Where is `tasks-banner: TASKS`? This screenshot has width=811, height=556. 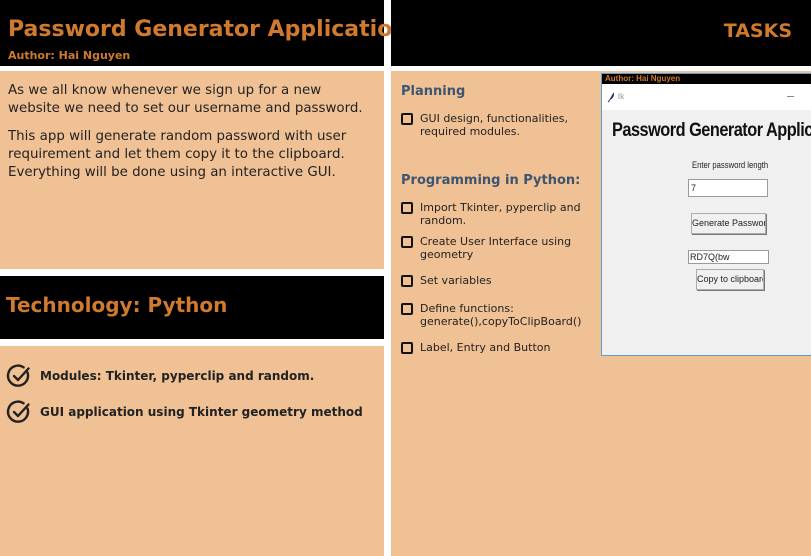 tasks-banner: TASKS is located at coordinates (601, 33).